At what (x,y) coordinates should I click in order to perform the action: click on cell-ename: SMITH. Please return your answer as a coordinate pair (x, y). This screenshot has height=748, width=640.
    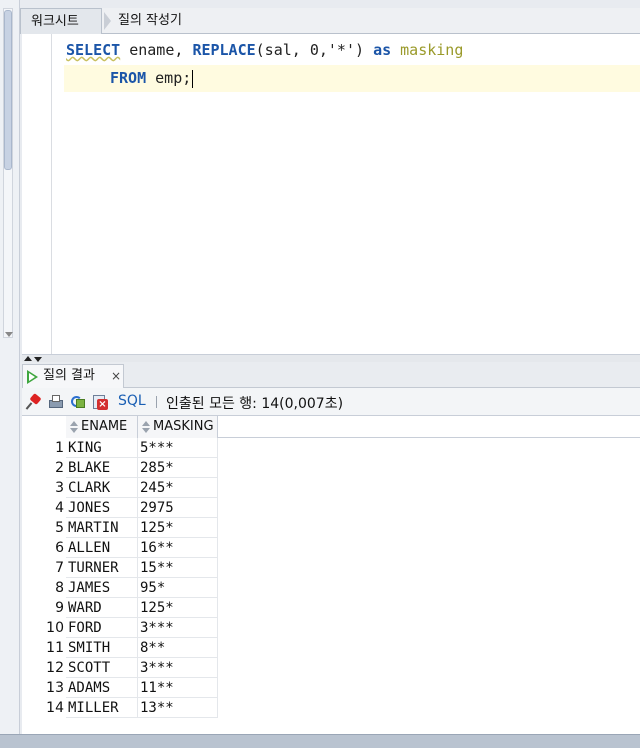
    Looking at the image, I should click on (102, 648).